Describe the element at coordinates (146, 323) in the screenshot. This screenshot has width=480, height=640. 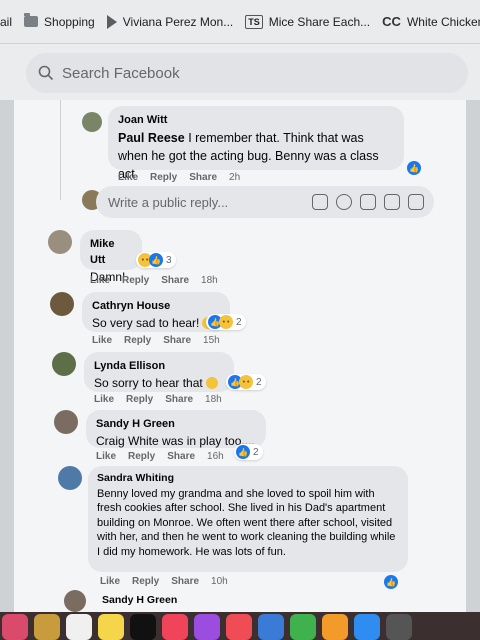
I see `comment-text: So very sad to hear!` at that location.